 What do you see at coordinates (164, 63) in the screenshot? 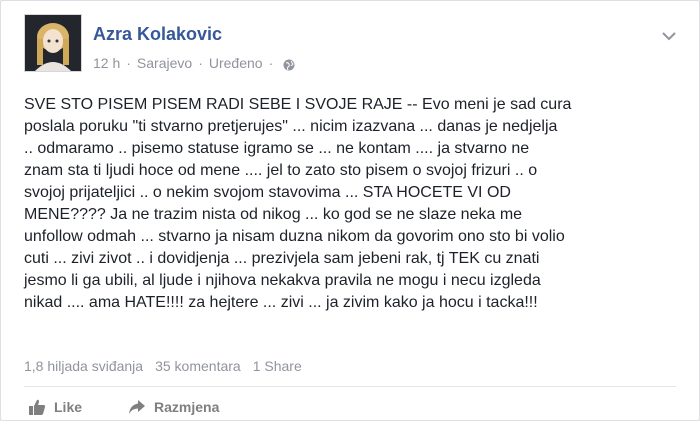
I see `post-location: Sarajevo` at bounding box center [164, 63].